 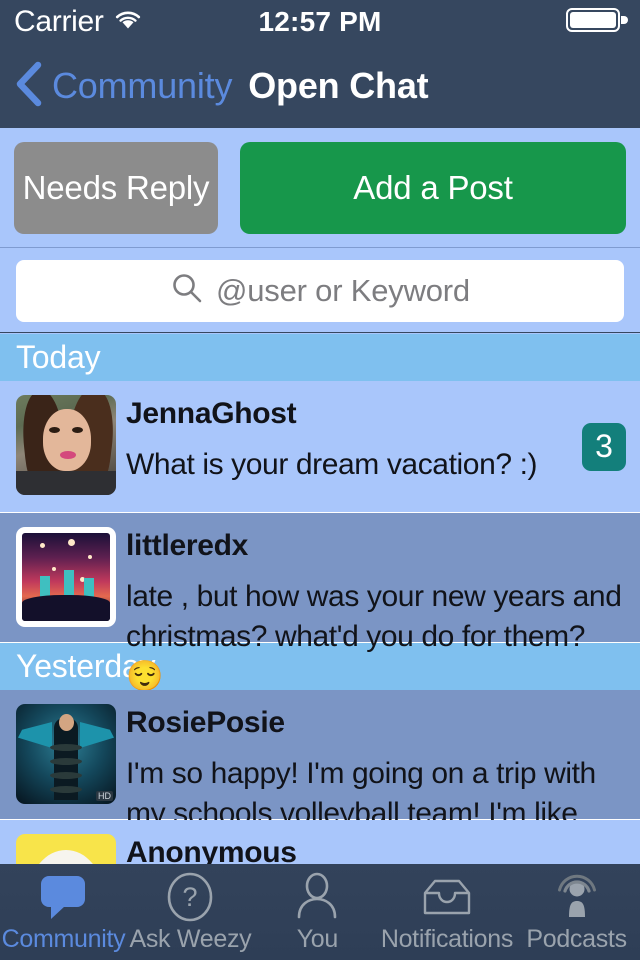 What do you see at coordinates (604, 446) in the screenshot?
I see `status-badge: 3` at bounding box center [604, 446].